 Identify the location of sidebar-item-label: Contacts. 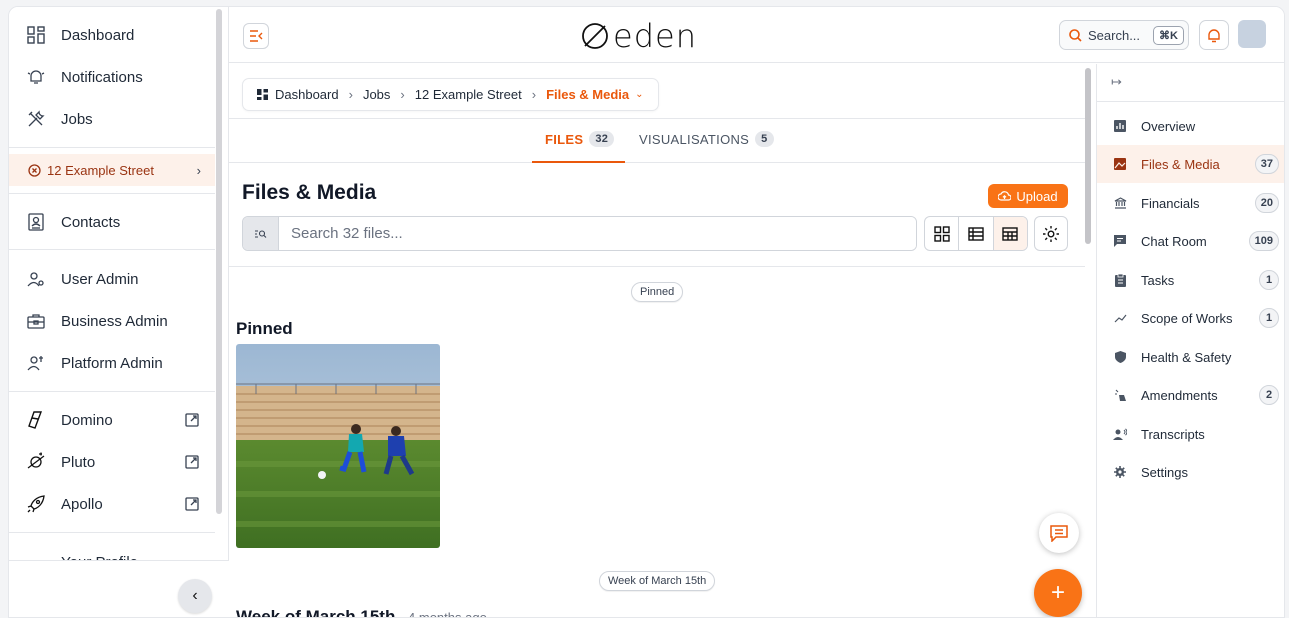
(91, 222).